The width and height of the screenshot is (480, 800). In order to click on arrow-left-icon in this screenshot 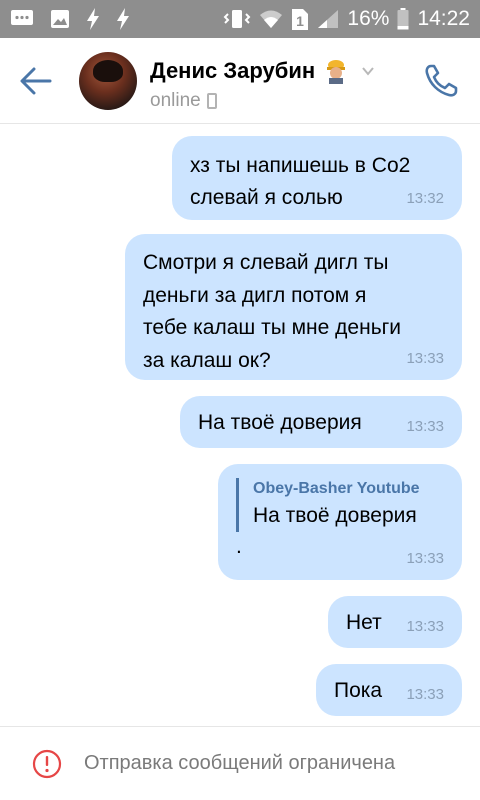, I will do `click(36, 81)`.